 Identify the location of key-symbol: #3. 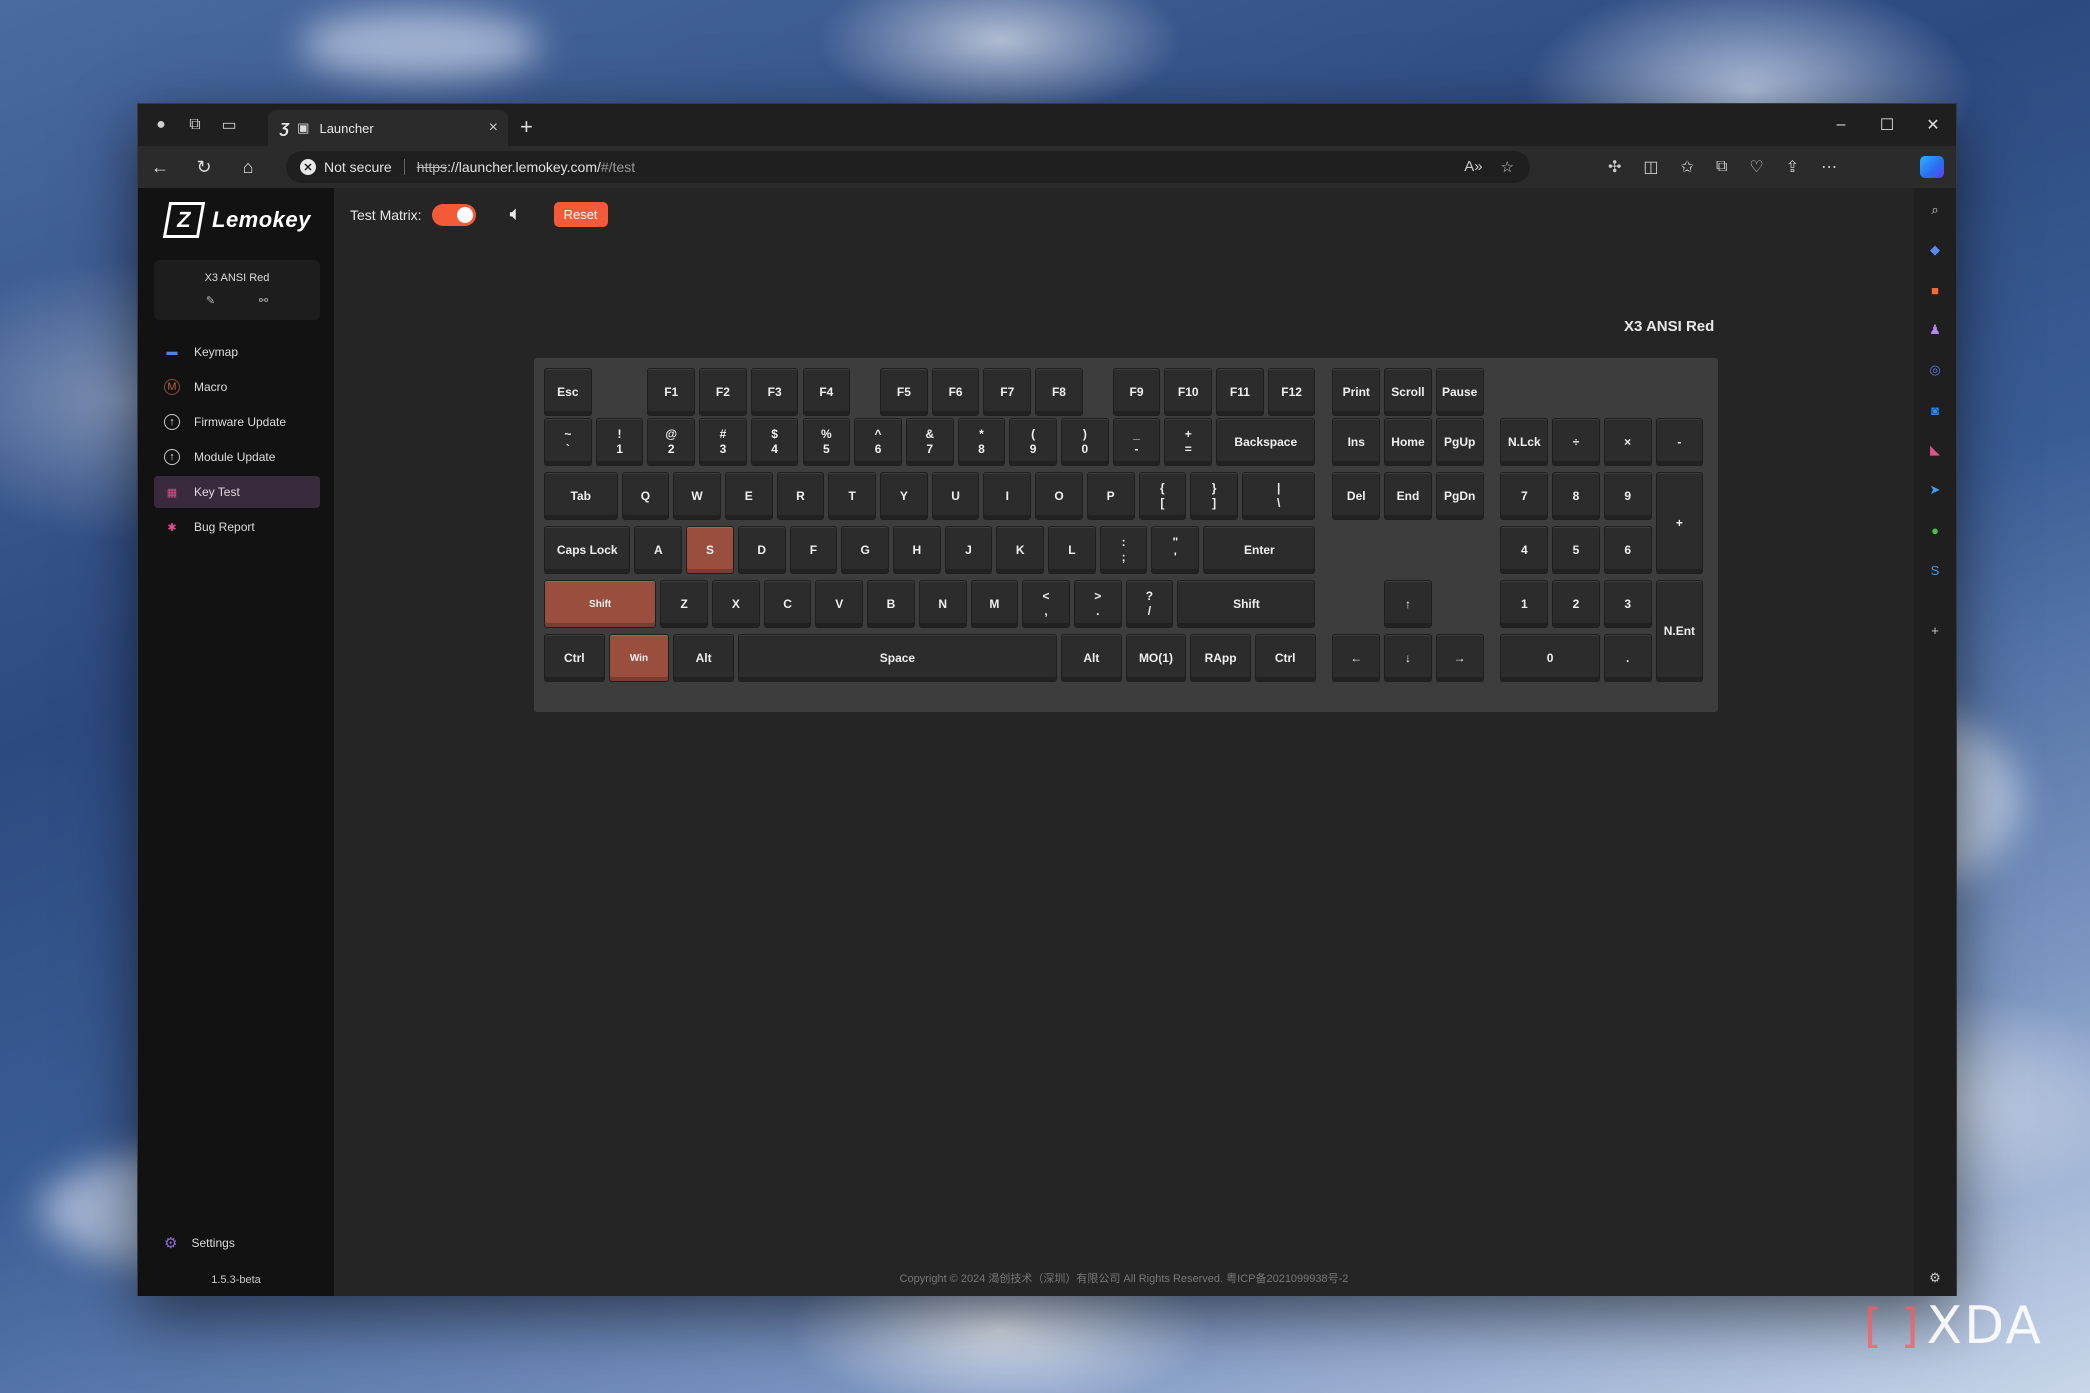
(723, 442).